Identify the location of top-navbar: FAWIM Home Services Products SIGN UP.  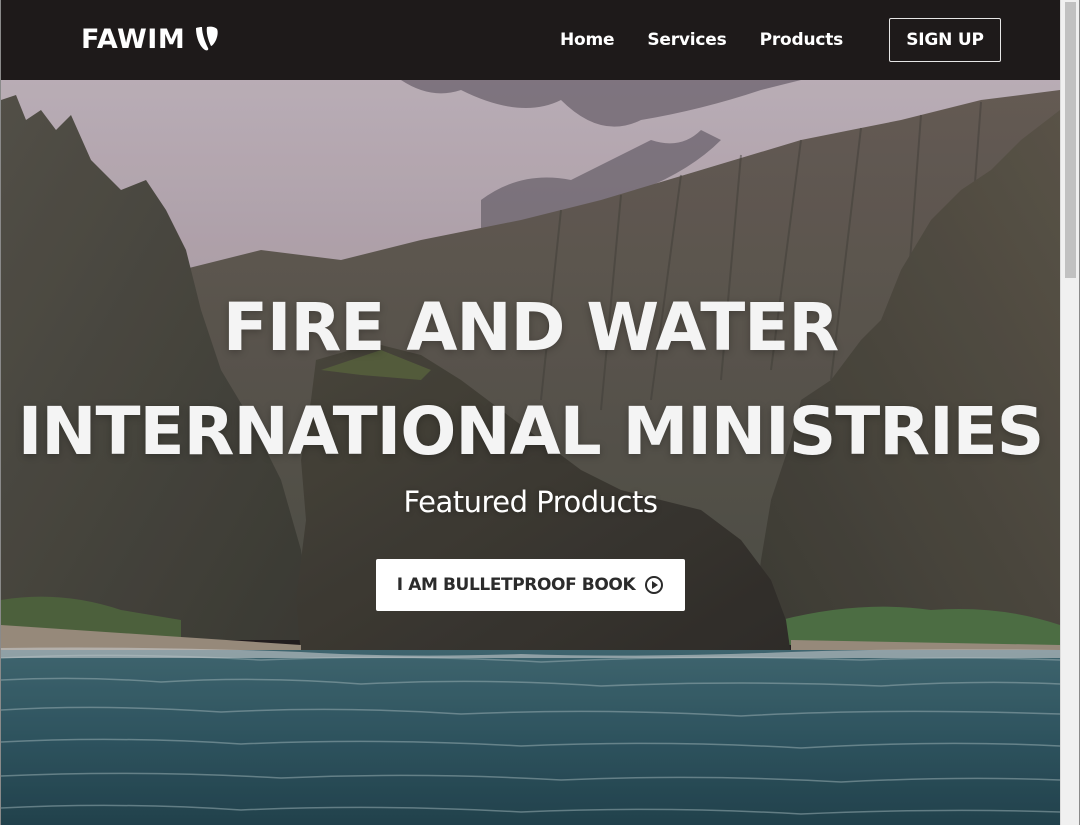
(530, 40).